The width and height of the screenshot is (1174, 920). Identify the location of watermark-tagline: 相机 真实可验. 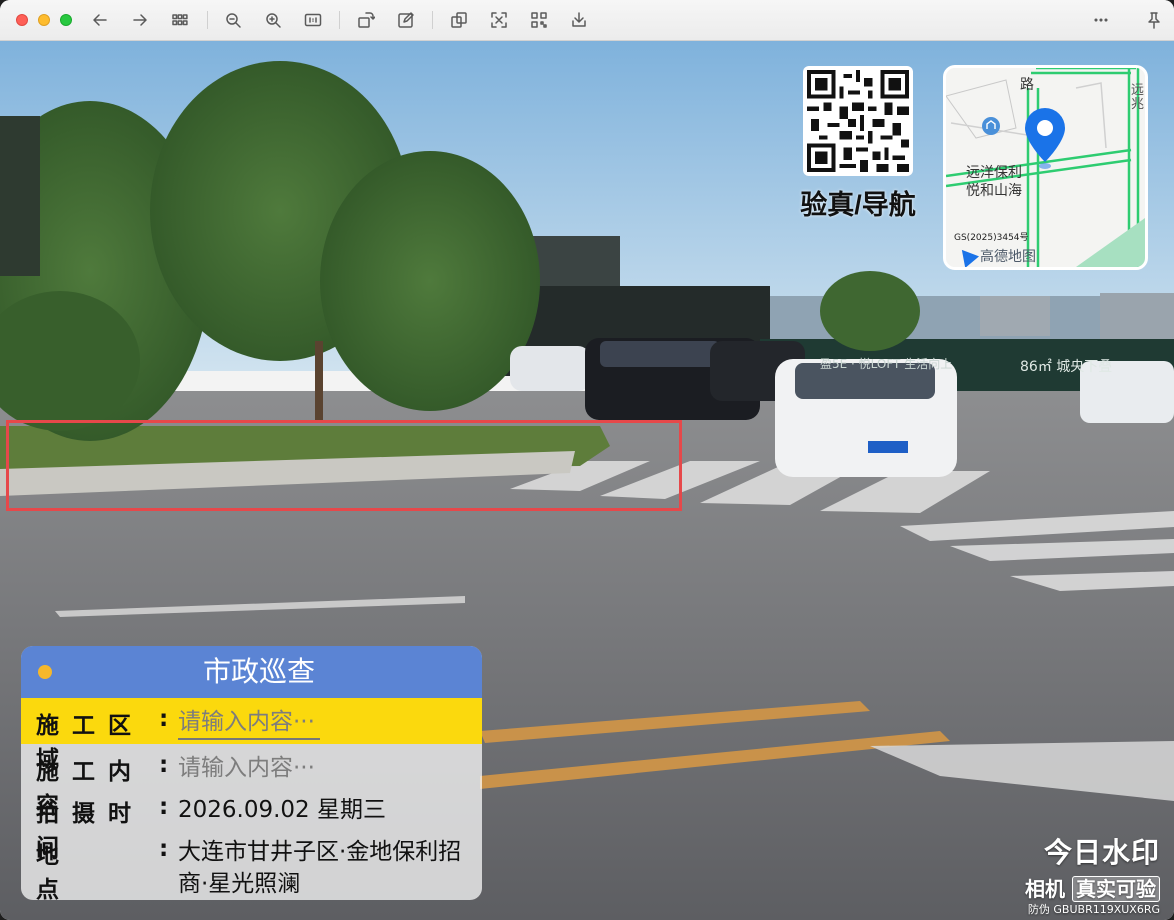
(1090, 887).